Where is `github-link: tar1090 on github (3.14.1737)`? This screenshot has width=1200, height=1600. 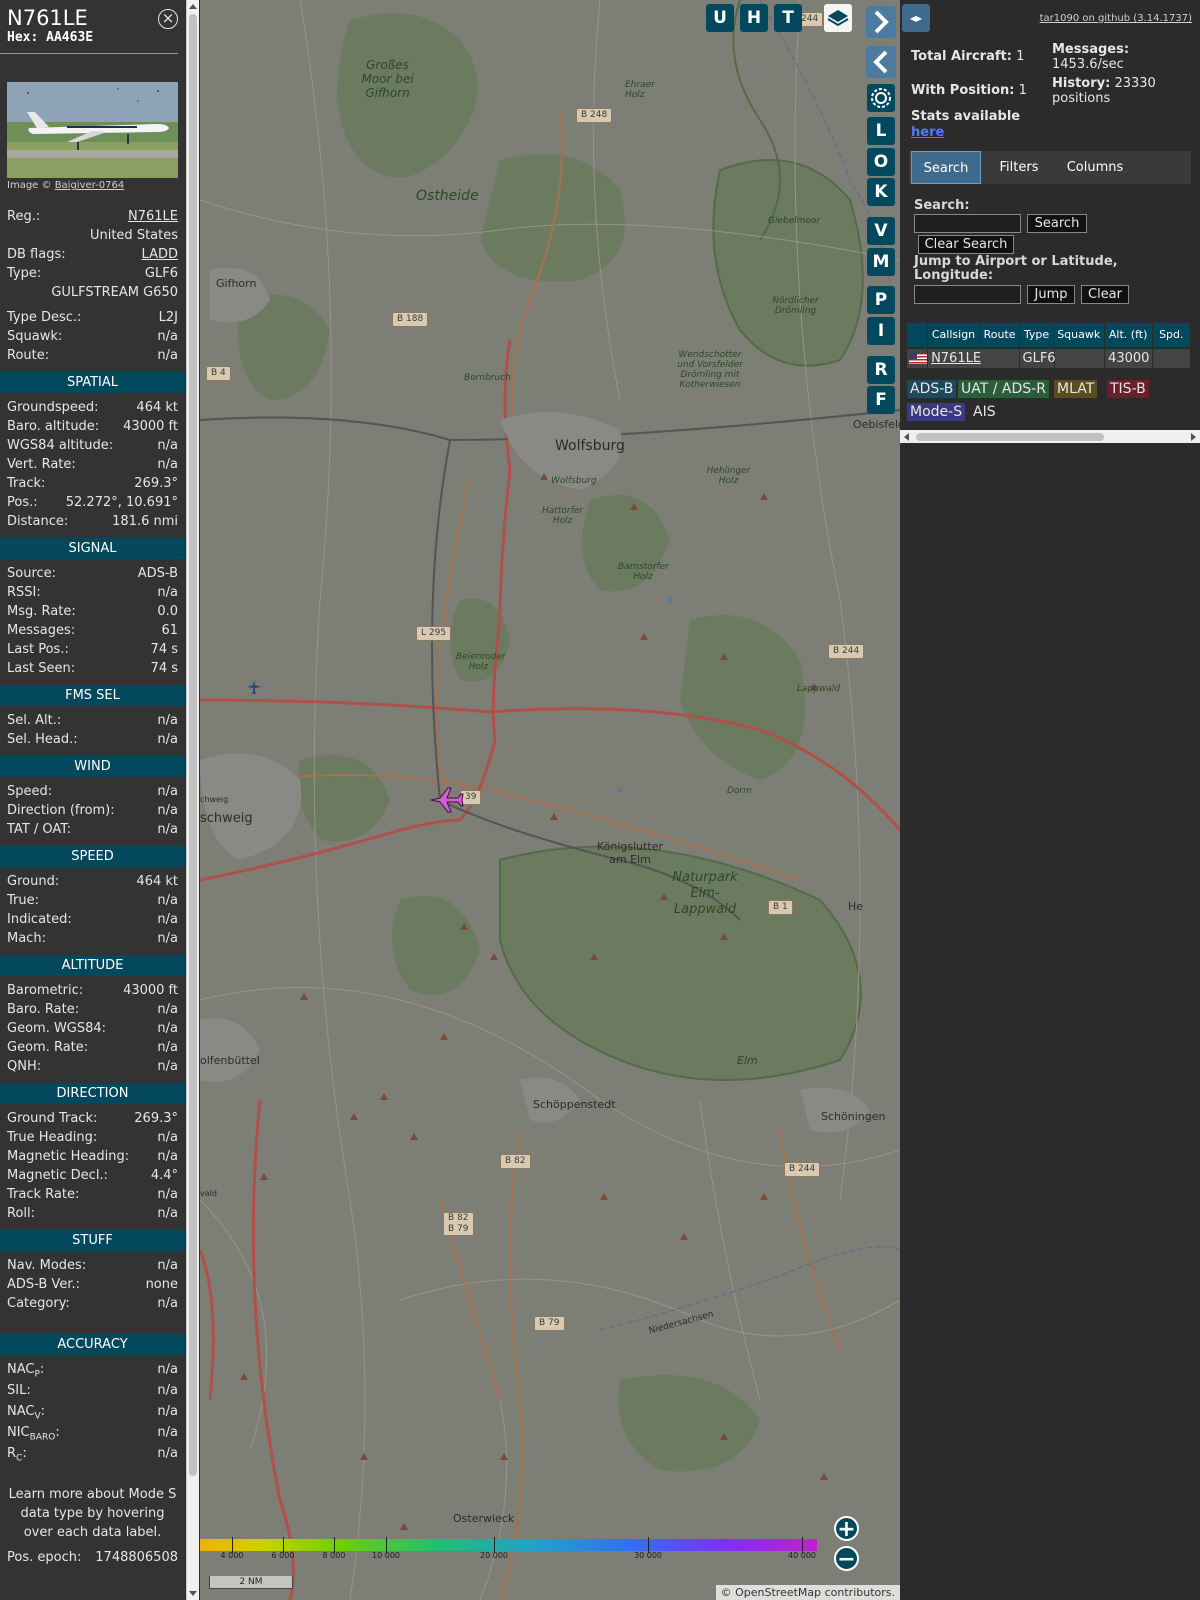 github-link: tar1090 on github (3.14.1737) is located at coordinates (1116, 18).